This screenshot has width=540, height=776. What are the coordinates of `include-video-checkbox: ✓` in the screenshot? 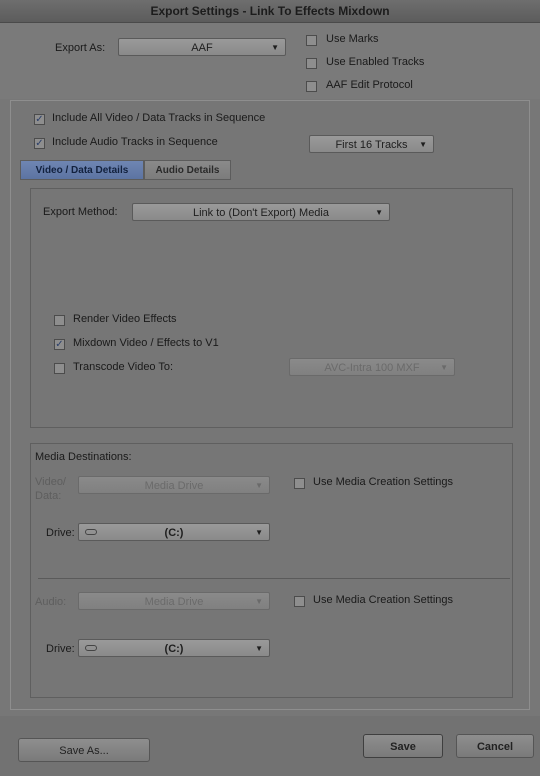 It's located at (39, 119).